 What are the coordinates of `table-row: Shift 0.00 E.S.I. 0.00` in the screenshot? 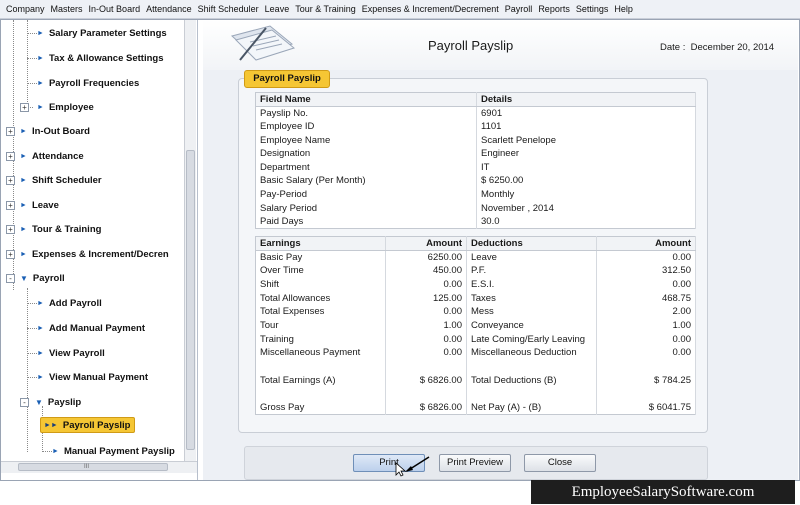 It's located at (475, 284).